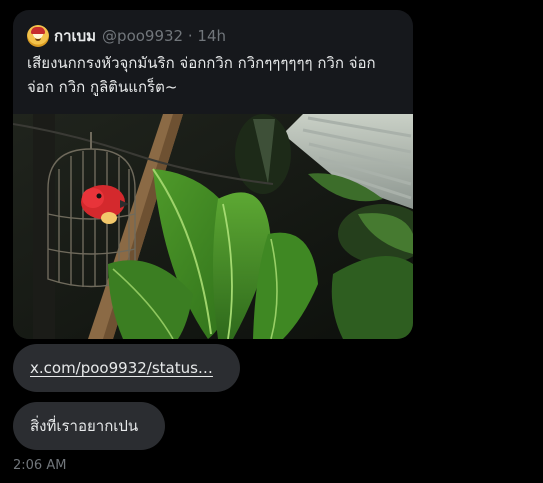  Describe the element at coordinates (164, 36) in the screenshot. I see `author-handle-and-time: @poo9932 · 14h` at that location.